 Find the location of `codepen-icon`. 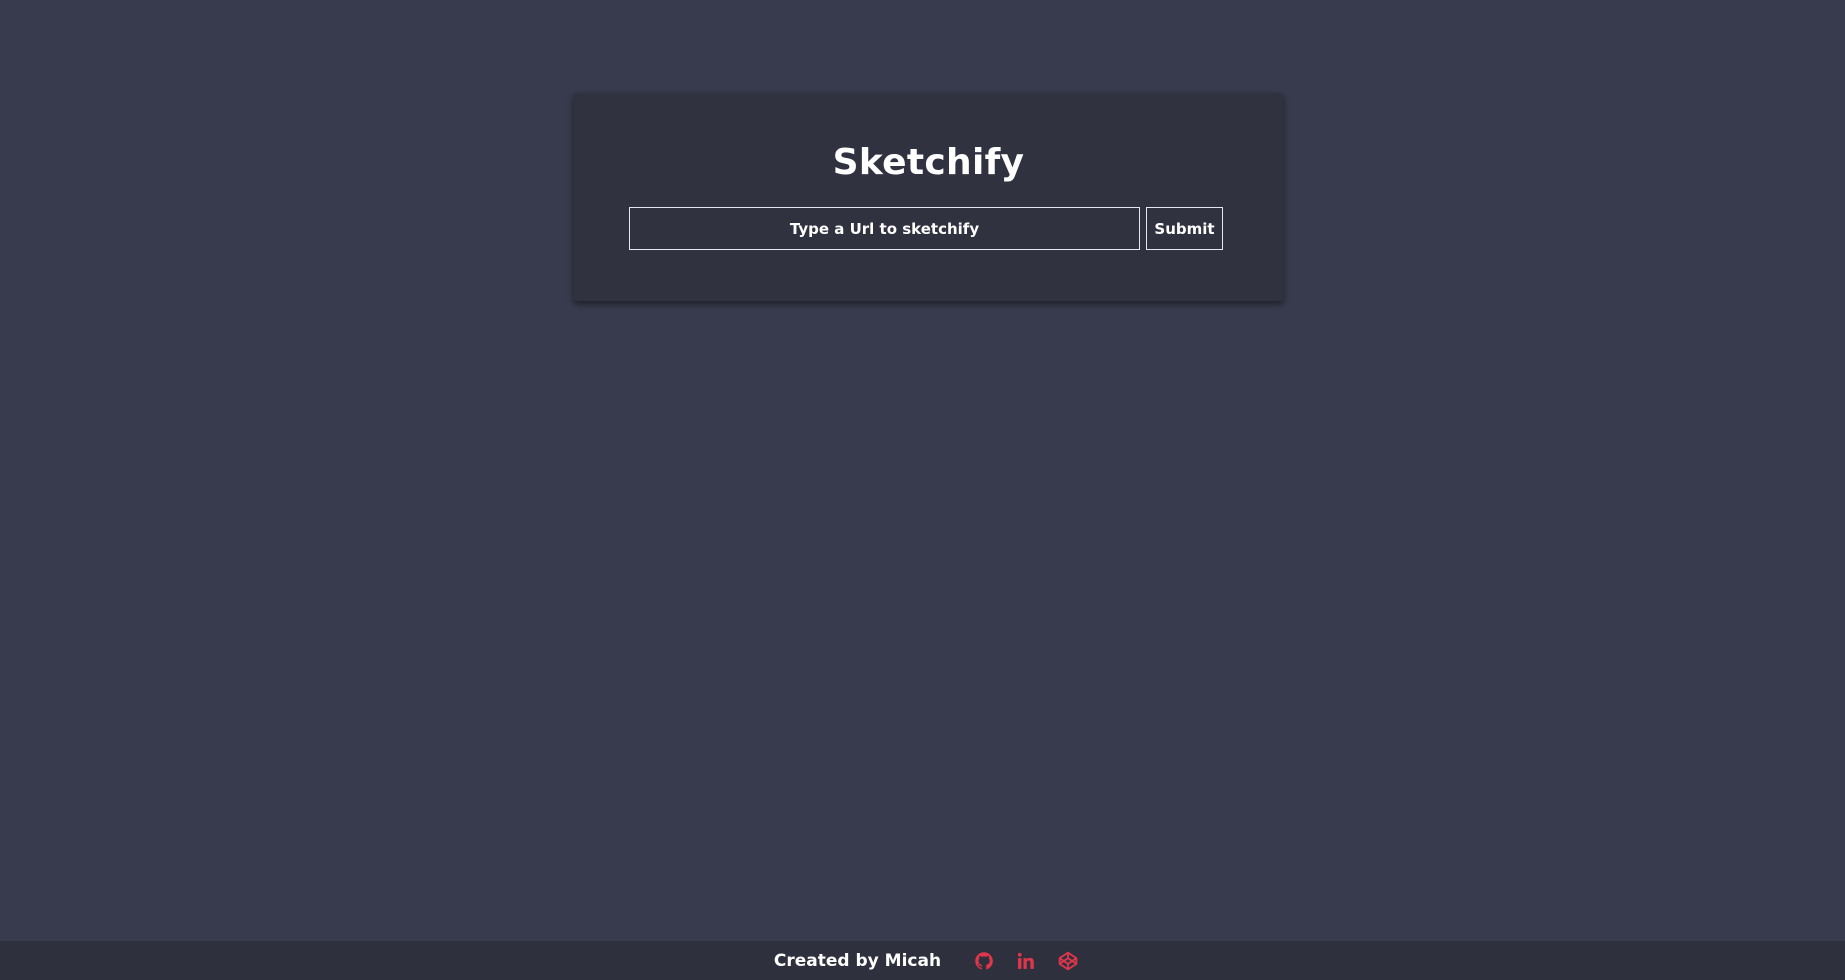

codepen-icon is located at coordinates (1068, 960).